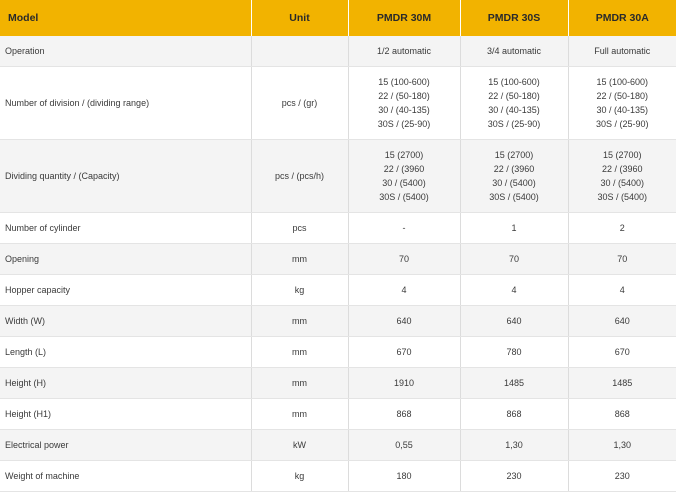  Describe the element at coordinates (300, 18) in the screenshot. I see `header-unit: Unit` at that location.